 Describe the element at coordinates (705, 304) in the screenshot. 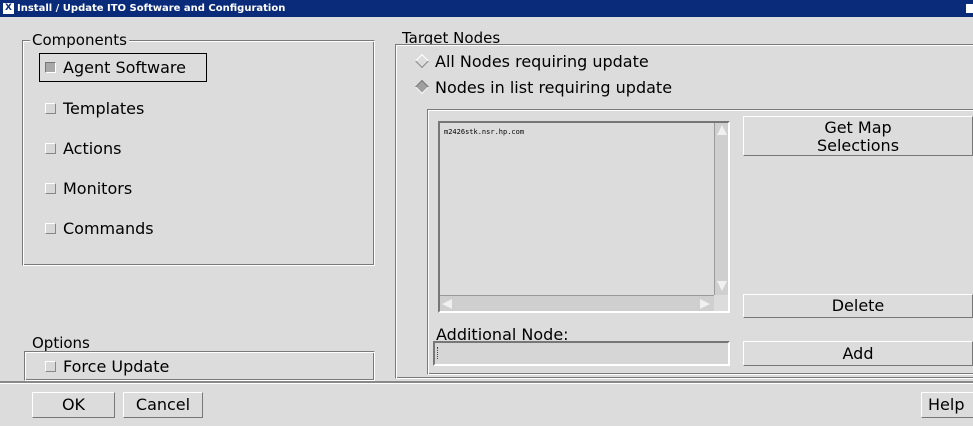

I see `scroll-right-icon` at that location.